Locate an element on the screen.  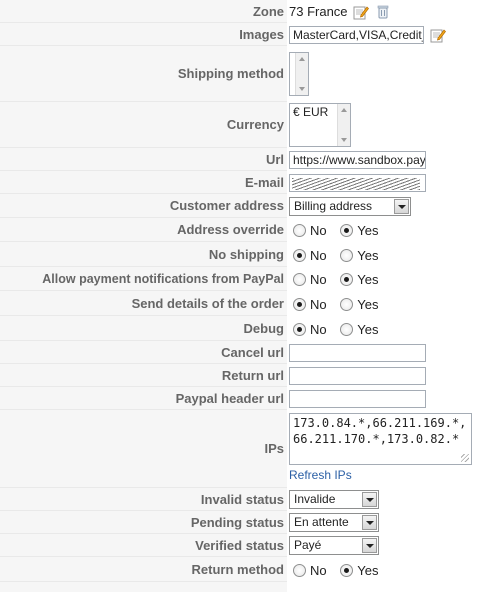
customer-address-select: Billing address is located at coordinates (350, 206).